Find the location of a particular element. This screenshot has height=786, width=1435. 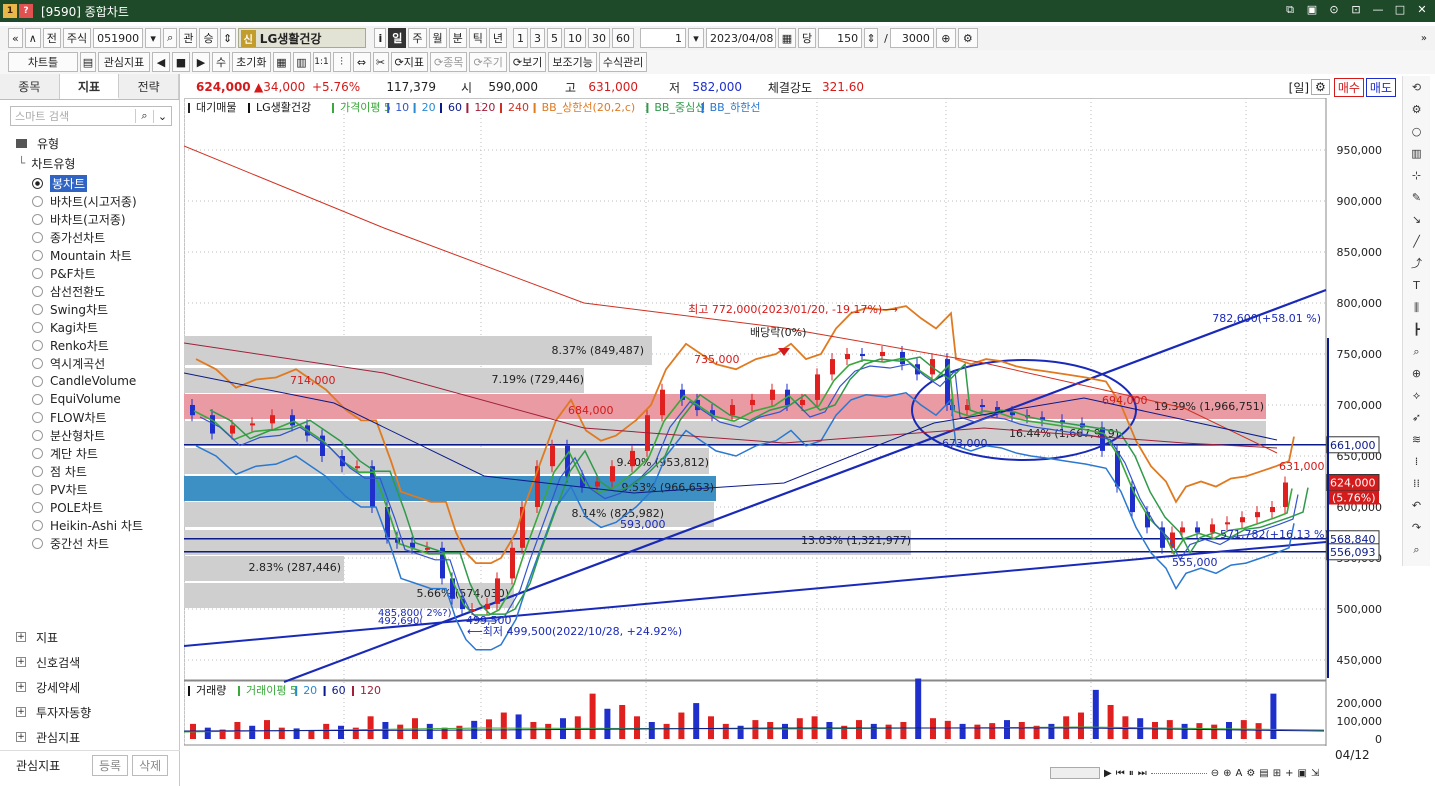

expand-icon: » is located at coordinates (1424, 38).